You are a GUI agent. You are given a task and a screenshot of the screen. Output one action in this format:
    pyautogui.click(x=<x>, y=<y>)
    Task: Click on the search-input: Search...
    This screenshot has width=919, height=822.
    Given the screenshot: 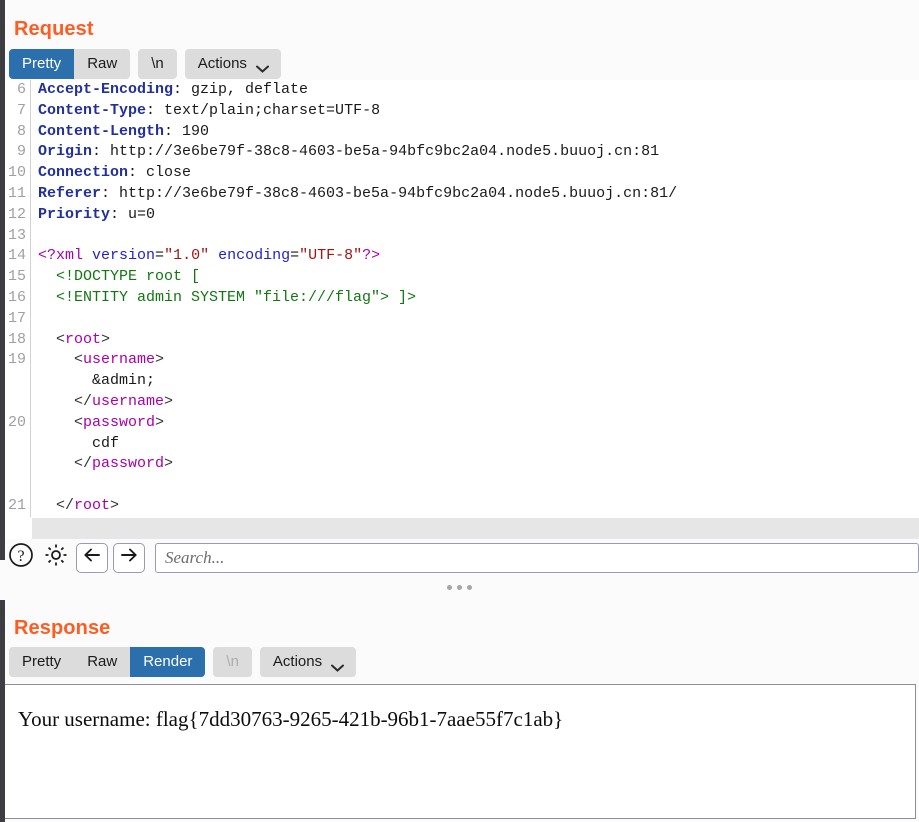 What is the action you would take?
    pyautogui.click(x=537, y=557)
    